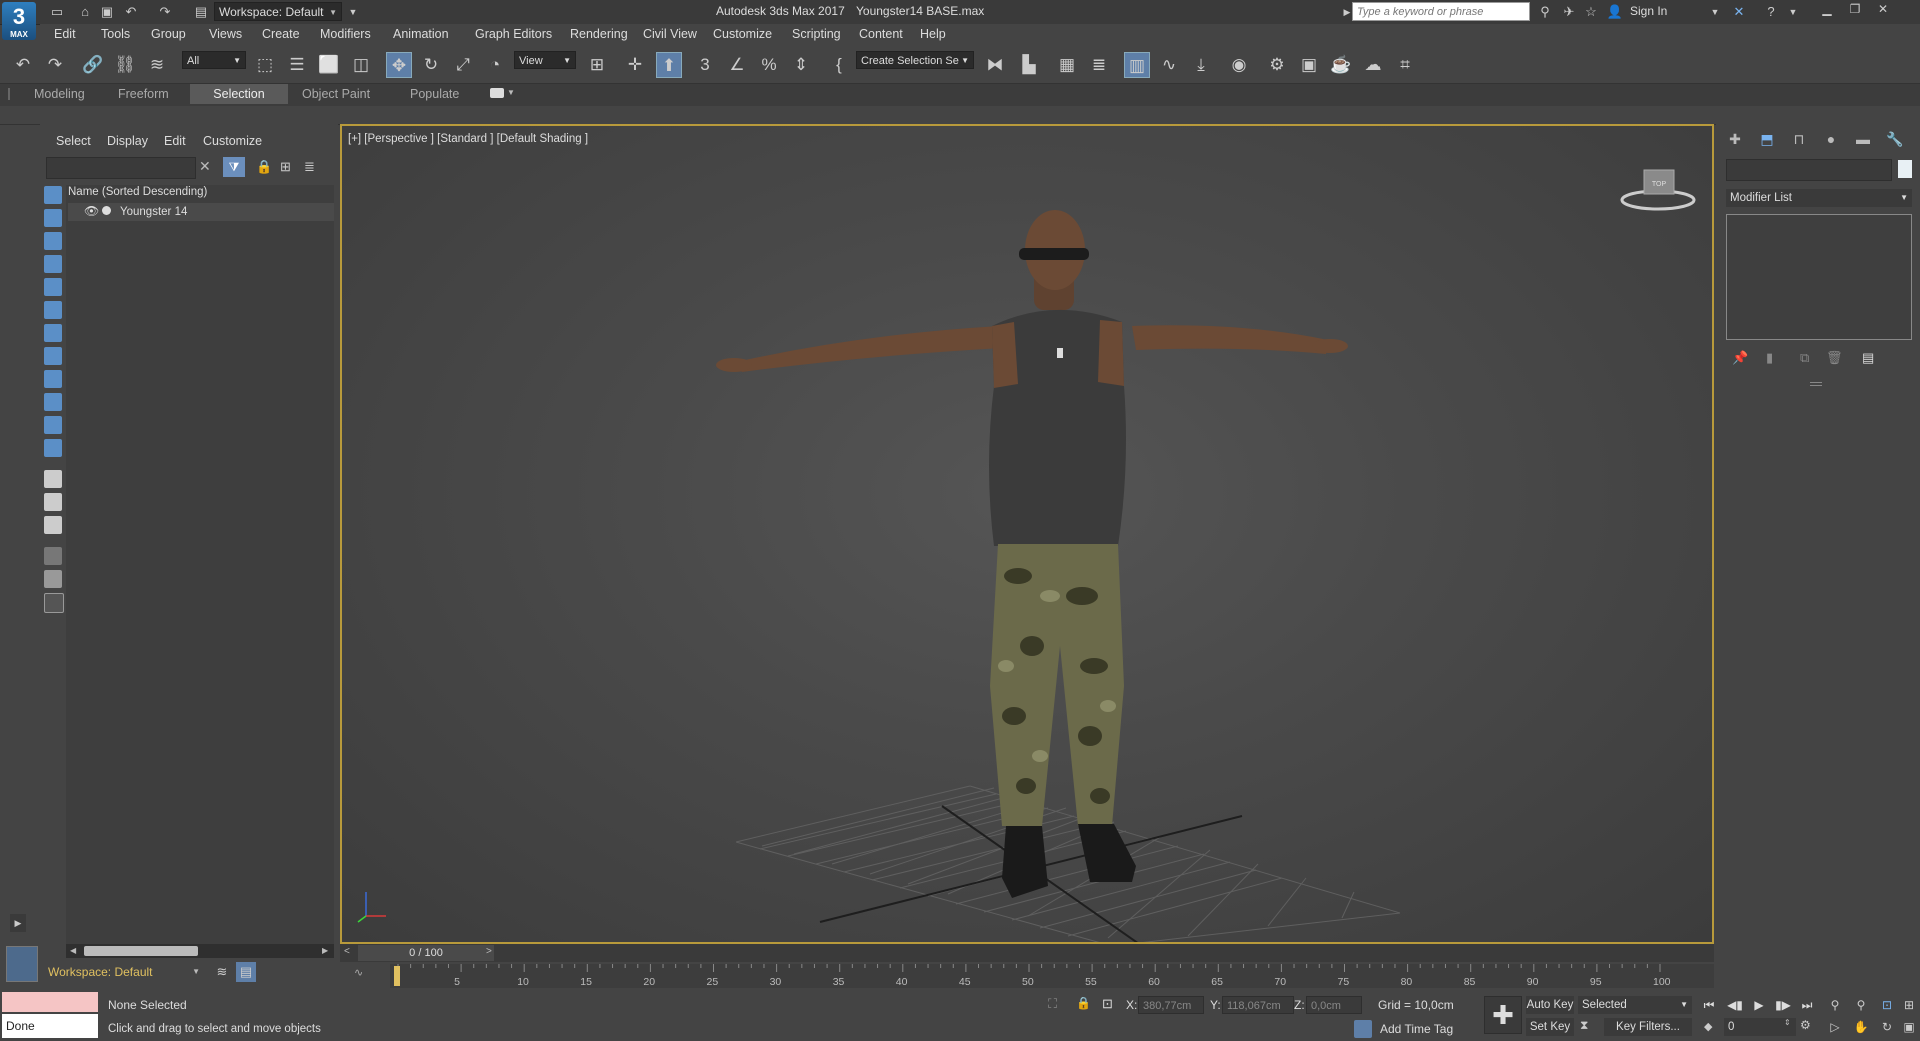  Describe the element at coordinates (19, 21) in the screenshot. I see `app-logo-button: 3 MAX` at that location.